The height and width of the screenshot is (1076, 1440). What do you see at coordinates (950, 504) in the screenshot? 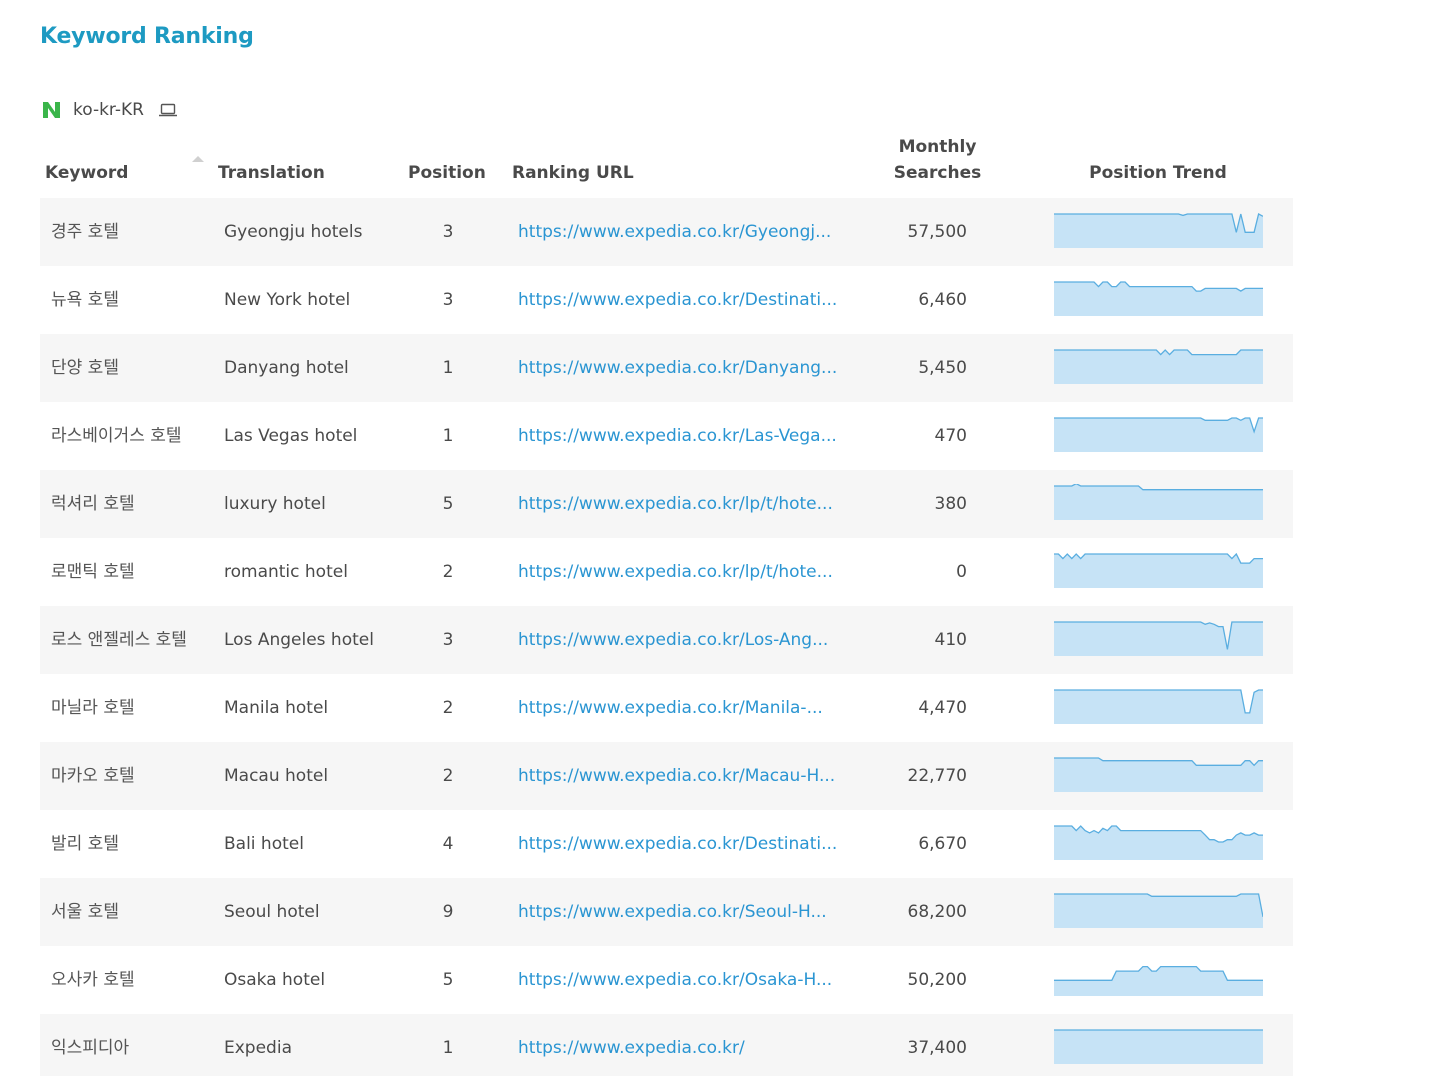
I see `monthly-searches-cell: 380` at bounding box center [950, 504].